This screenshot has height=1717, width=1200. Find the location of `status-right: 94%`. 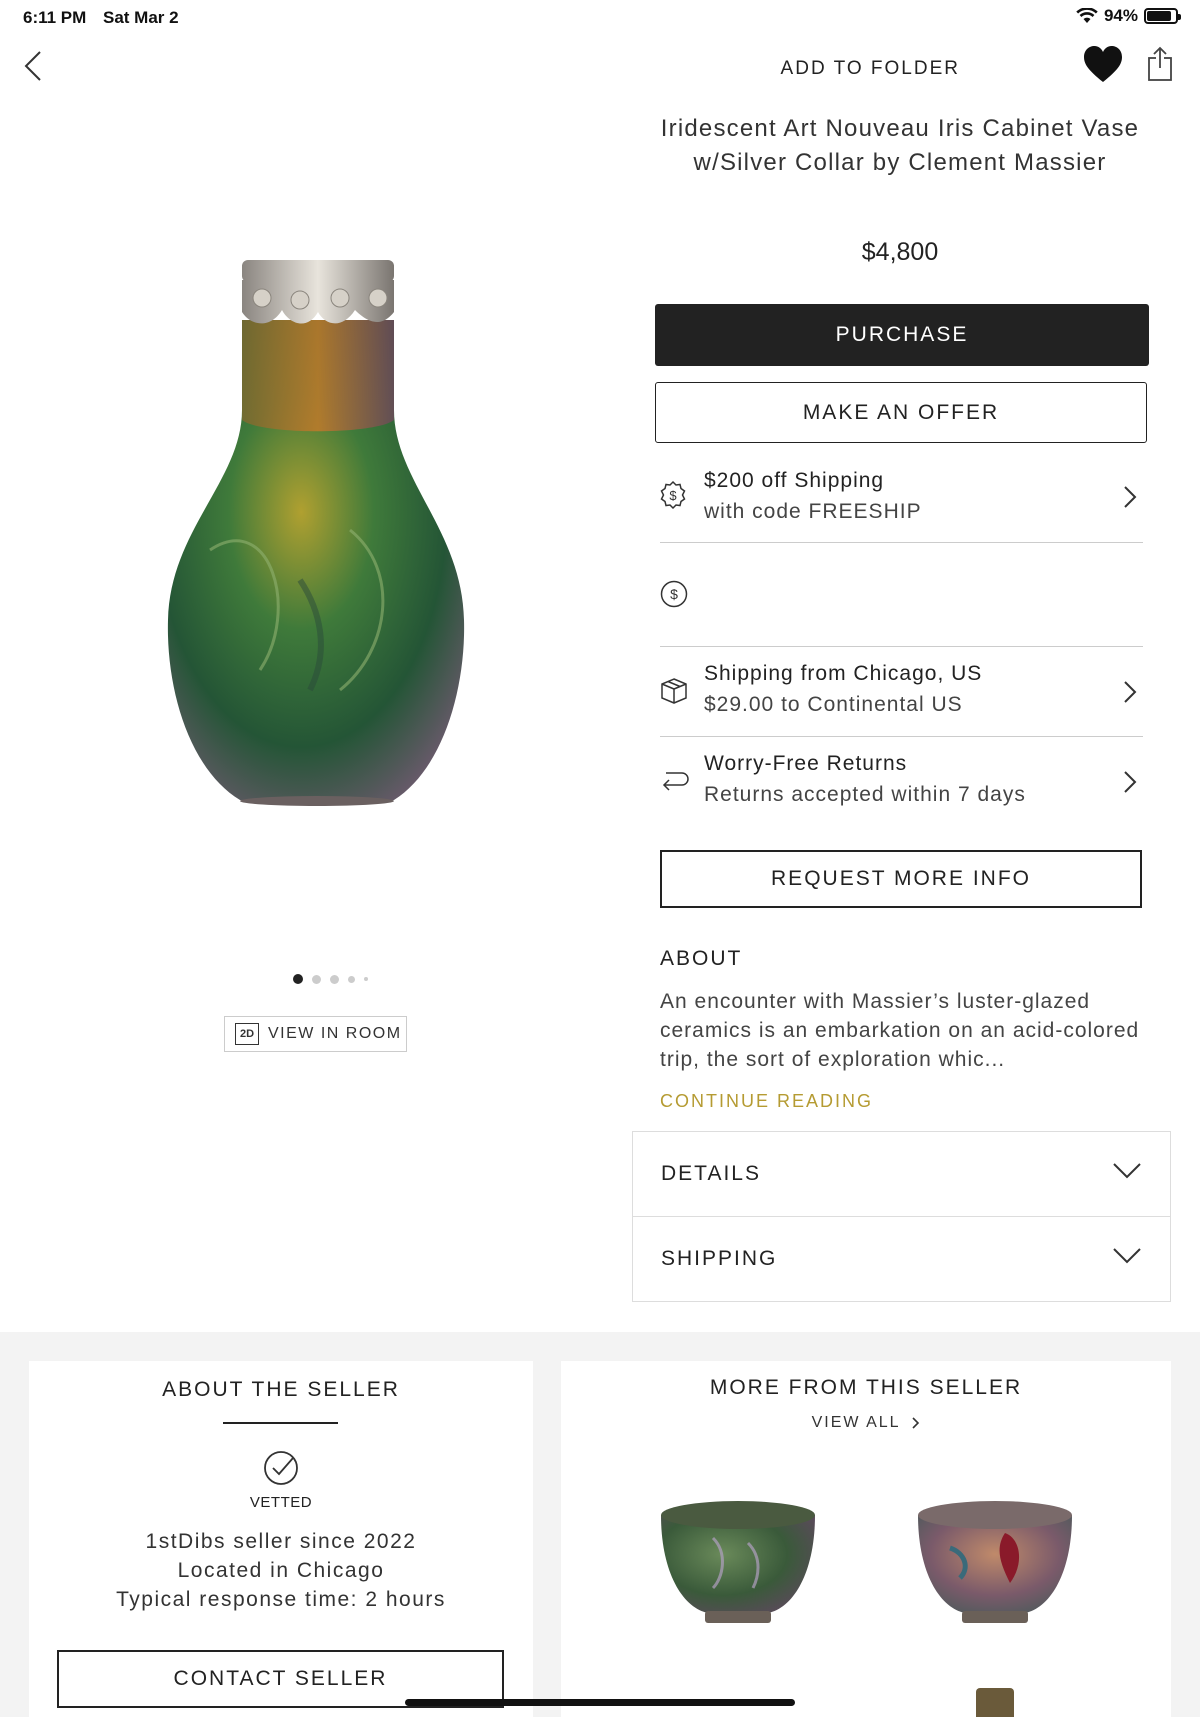

status-right: 94% is located at coordinates (1128, 16).